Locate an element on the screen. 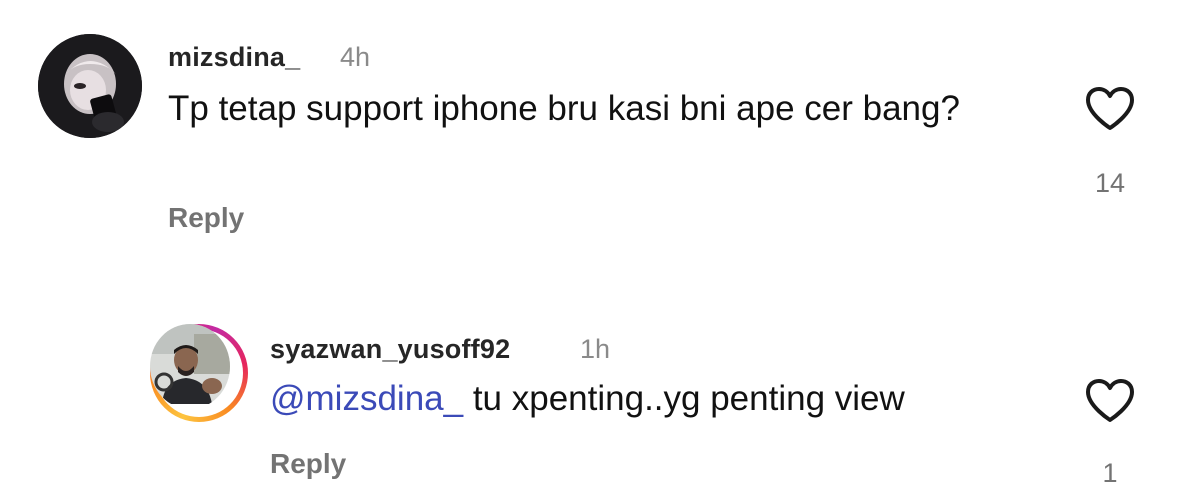 The height and width of the screenshot is (495, 1200). timestamp: 4h is located at coordinates (355, 57).